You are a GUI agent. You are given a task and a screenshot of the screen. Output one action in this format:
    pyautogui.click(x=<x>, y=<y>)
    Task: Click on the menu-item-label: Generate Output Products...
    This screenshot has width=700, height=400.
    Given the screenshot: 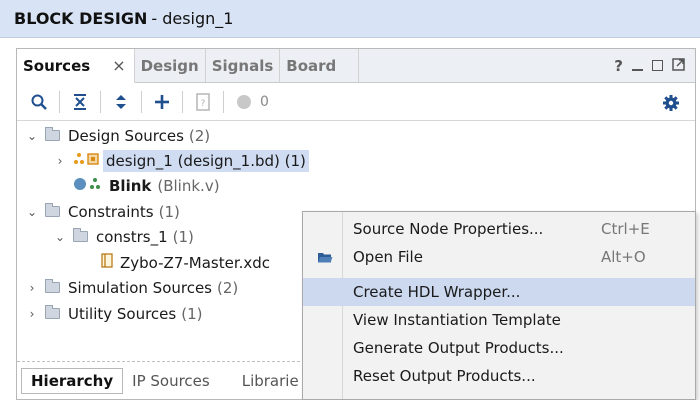 What is the action you would take?
    pyautogui.click(x=458, y=348)
    